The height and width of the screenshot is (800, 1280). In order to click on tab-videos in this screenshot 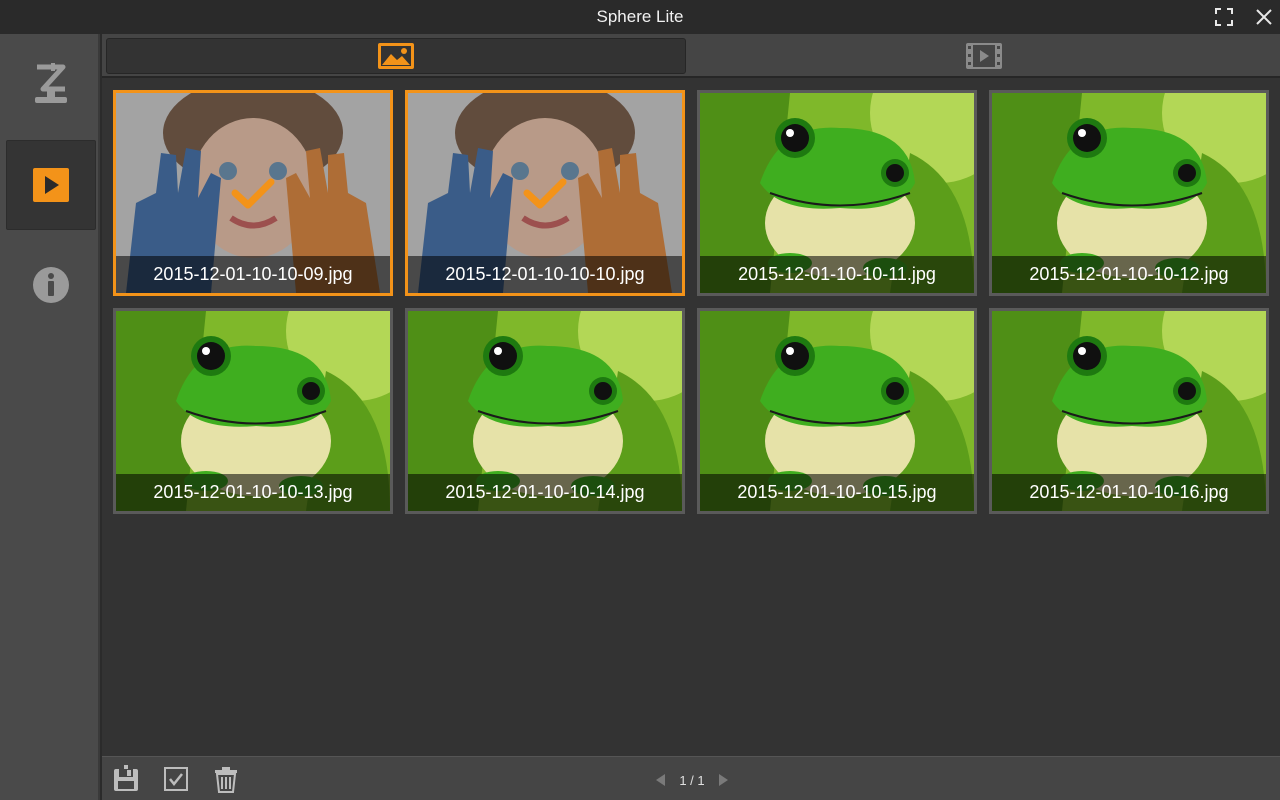, I will do `click(984, 56)`.